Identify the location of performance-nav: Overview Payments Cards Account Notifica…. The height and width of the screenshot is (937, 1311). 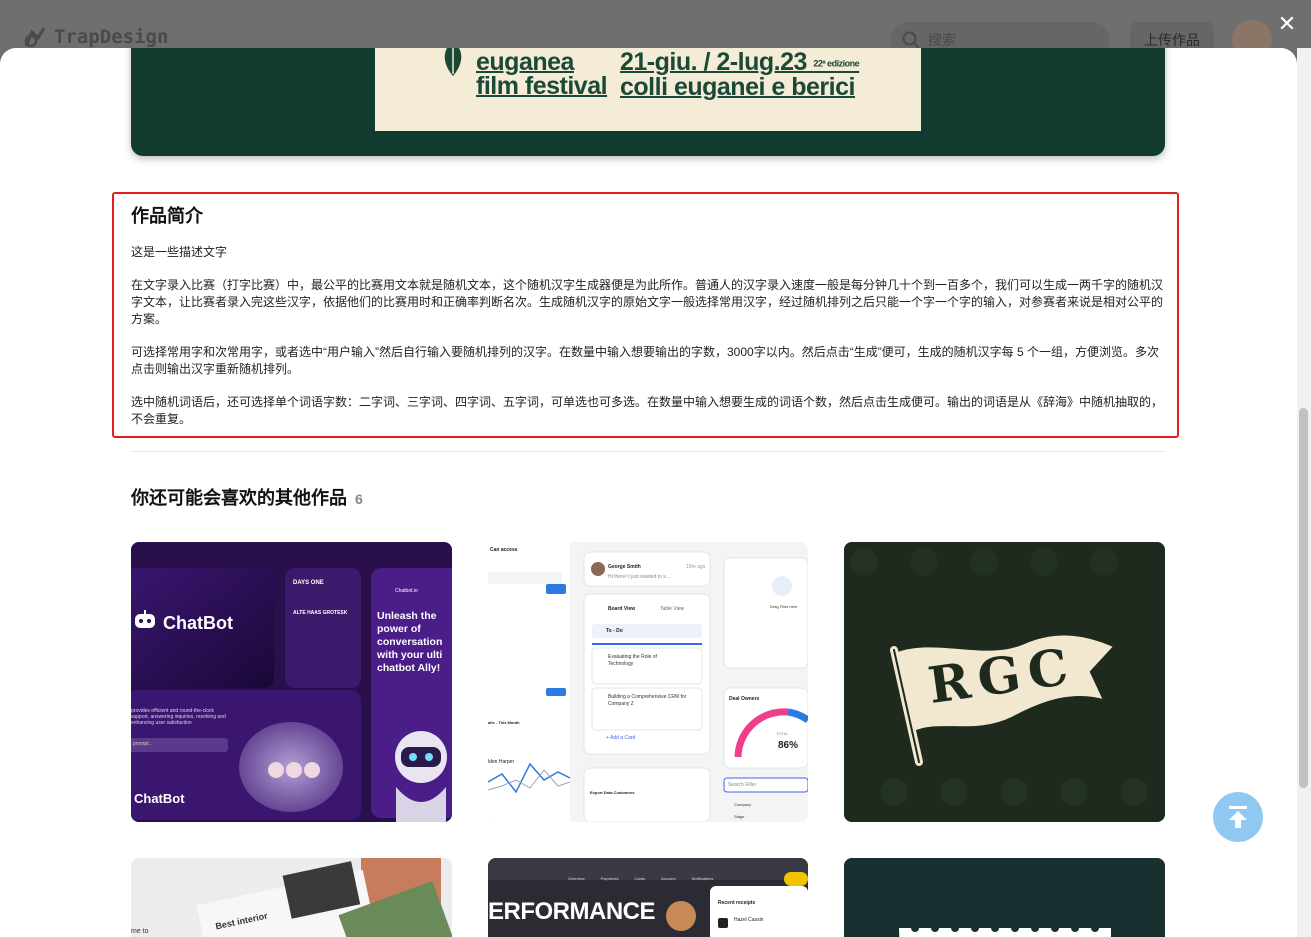
(640, 878).